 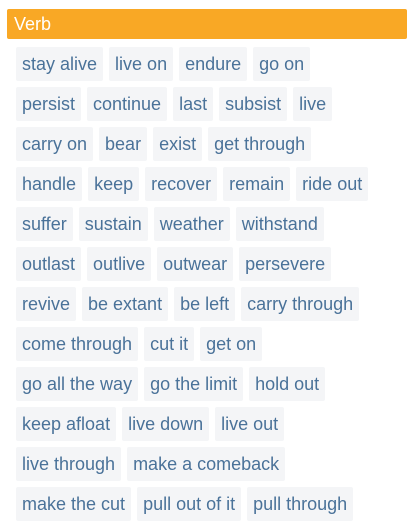 I want to click on synonym-row: go all the way go the limit hold out, so click(x=212, y=384).